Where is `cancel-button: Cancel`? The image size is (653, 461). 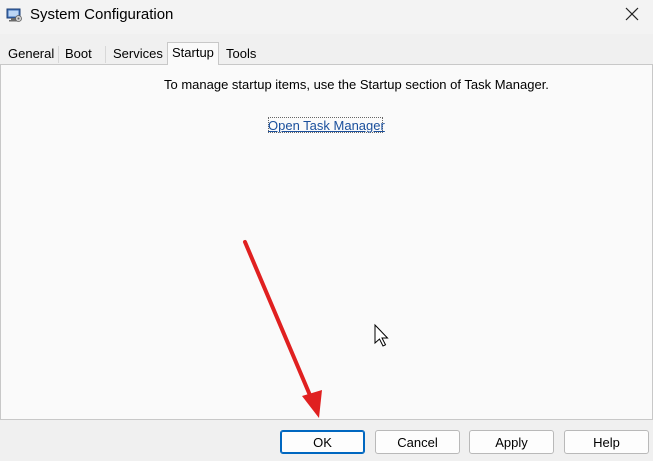 cancel-button: Cancel is located at coordinates (417, 442).